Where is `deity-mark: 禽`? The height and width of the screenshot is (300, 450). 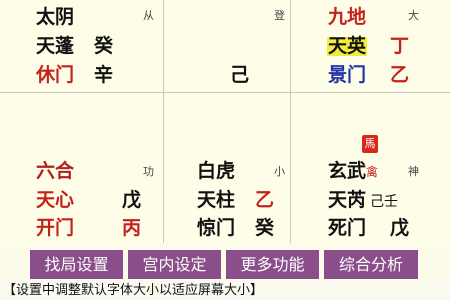
deity-mark: 禽 is located at coordinates (372, 172).